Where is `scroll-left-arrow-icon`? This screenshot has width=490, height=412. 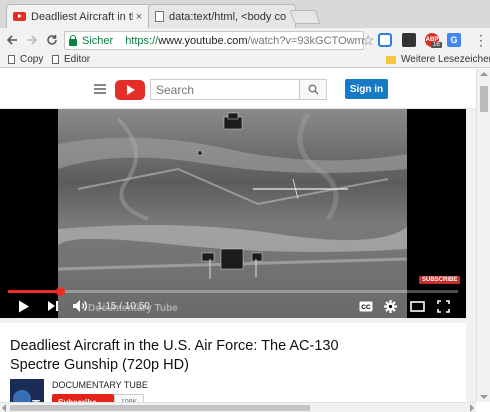 scroll-left-arrow-icon is located at coordinates (4, 408).